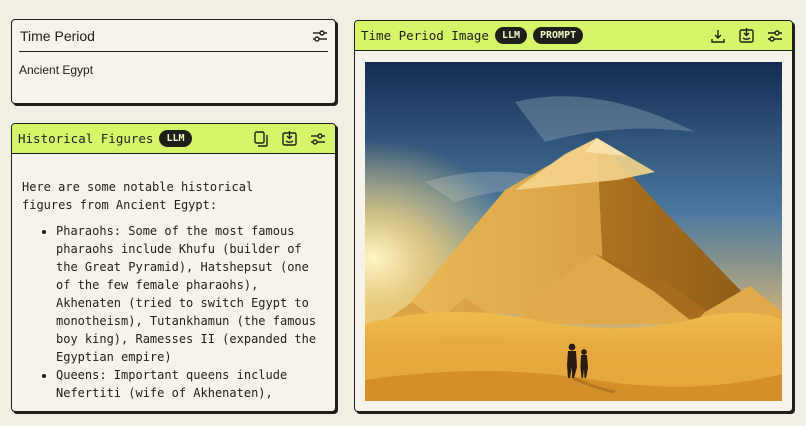 Image resolution: width=806 pixels, height=426 pixels. What do you see at coordinates (173, 36) in the screenshot?
I see `time-period-header: Time Period` at bounding box center [173, 36].